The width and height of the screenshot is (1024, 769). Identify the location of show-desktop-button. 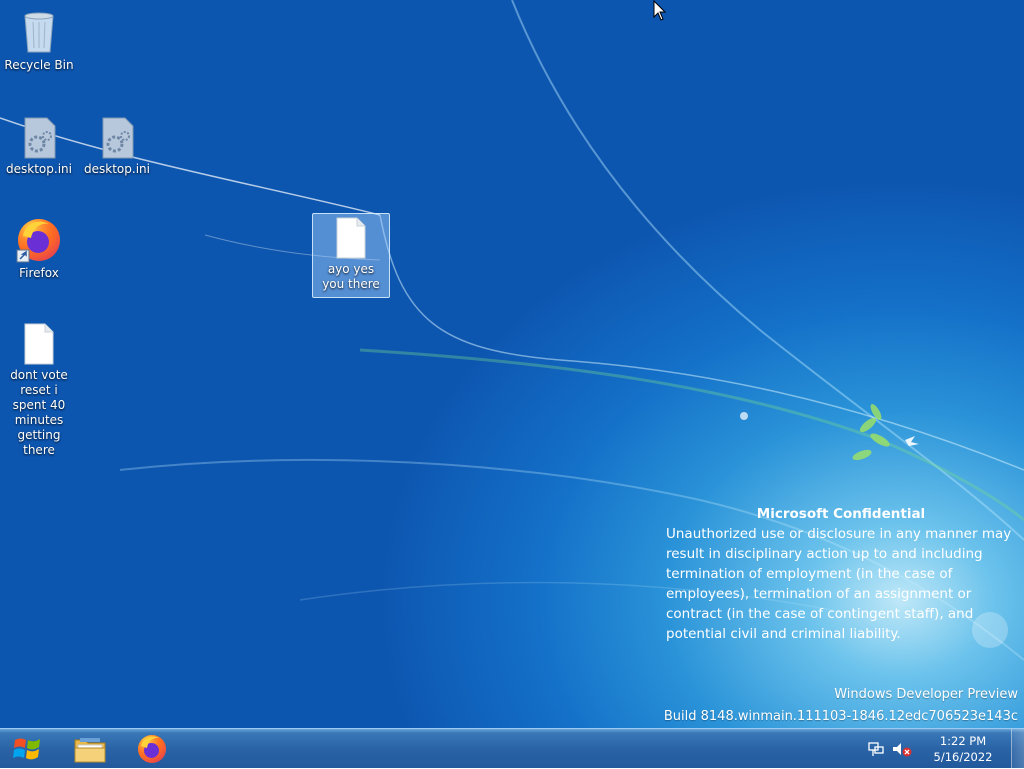
(1017, 749).